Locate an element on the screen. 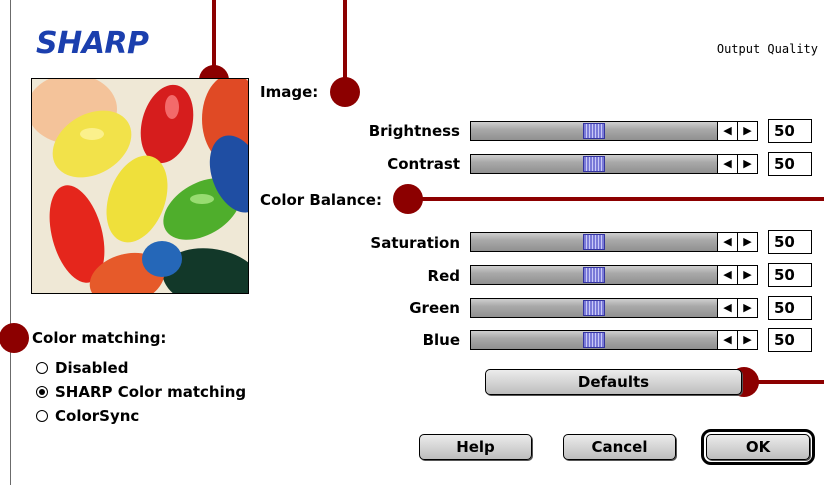 The width and height of the screenshot is (824, 485). radio-label: SHARP Color matching is located at coordinates (151, 392).